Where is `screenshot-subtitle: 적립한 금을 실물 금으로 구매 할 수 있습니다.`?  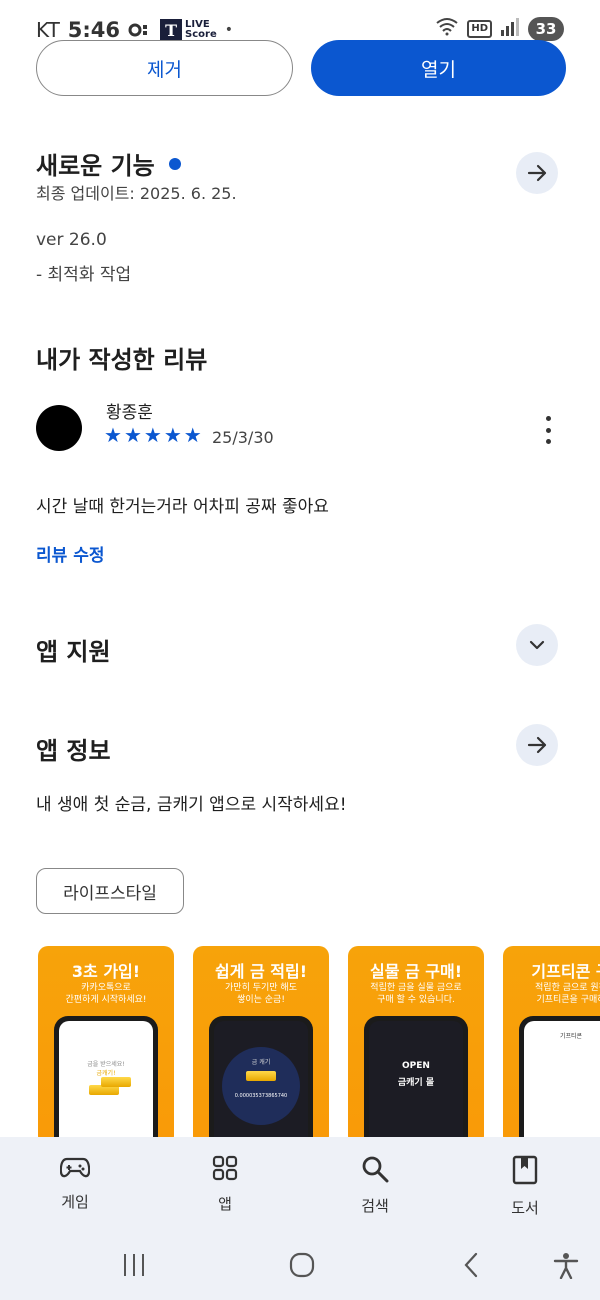
screenshot-subtitle: 적립한 금을 실물 금으로 구매 할 수 있습니다. is located at coordinates (416, 994).